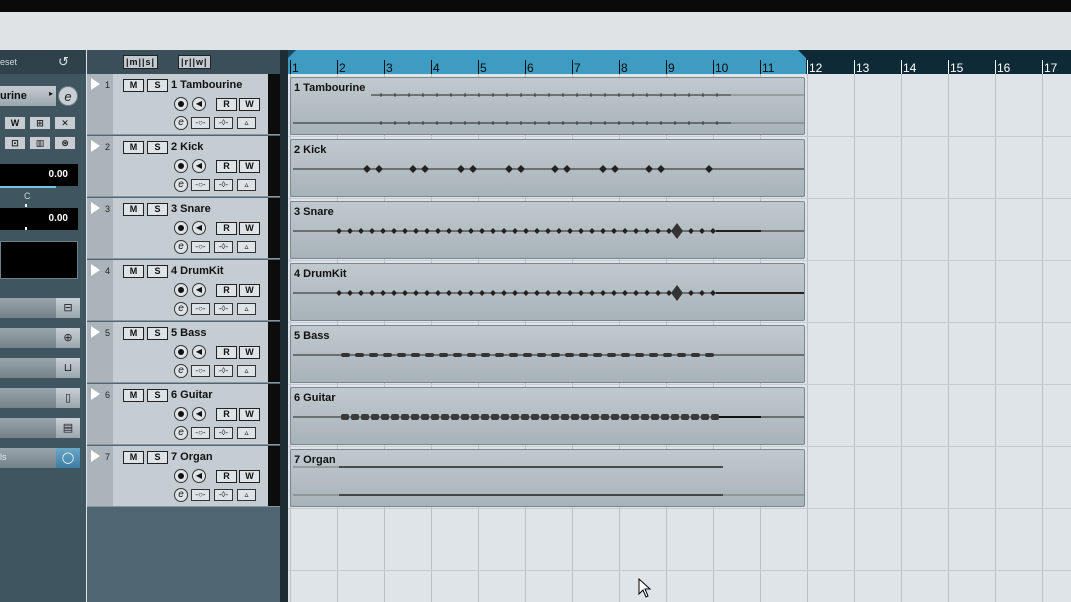  Describe the element at coordinates (191, 209) in the screenshot. I see `track-name: 3 Snare` at that location.